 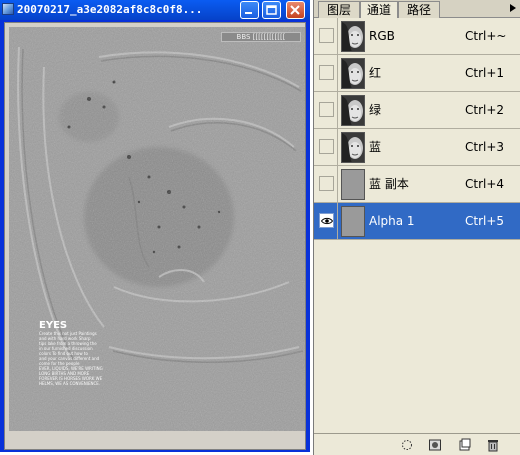 What do you see at coordinates (249, 10) in the screenshot?
I see `minimize-button` at bounding box center [249, 10].